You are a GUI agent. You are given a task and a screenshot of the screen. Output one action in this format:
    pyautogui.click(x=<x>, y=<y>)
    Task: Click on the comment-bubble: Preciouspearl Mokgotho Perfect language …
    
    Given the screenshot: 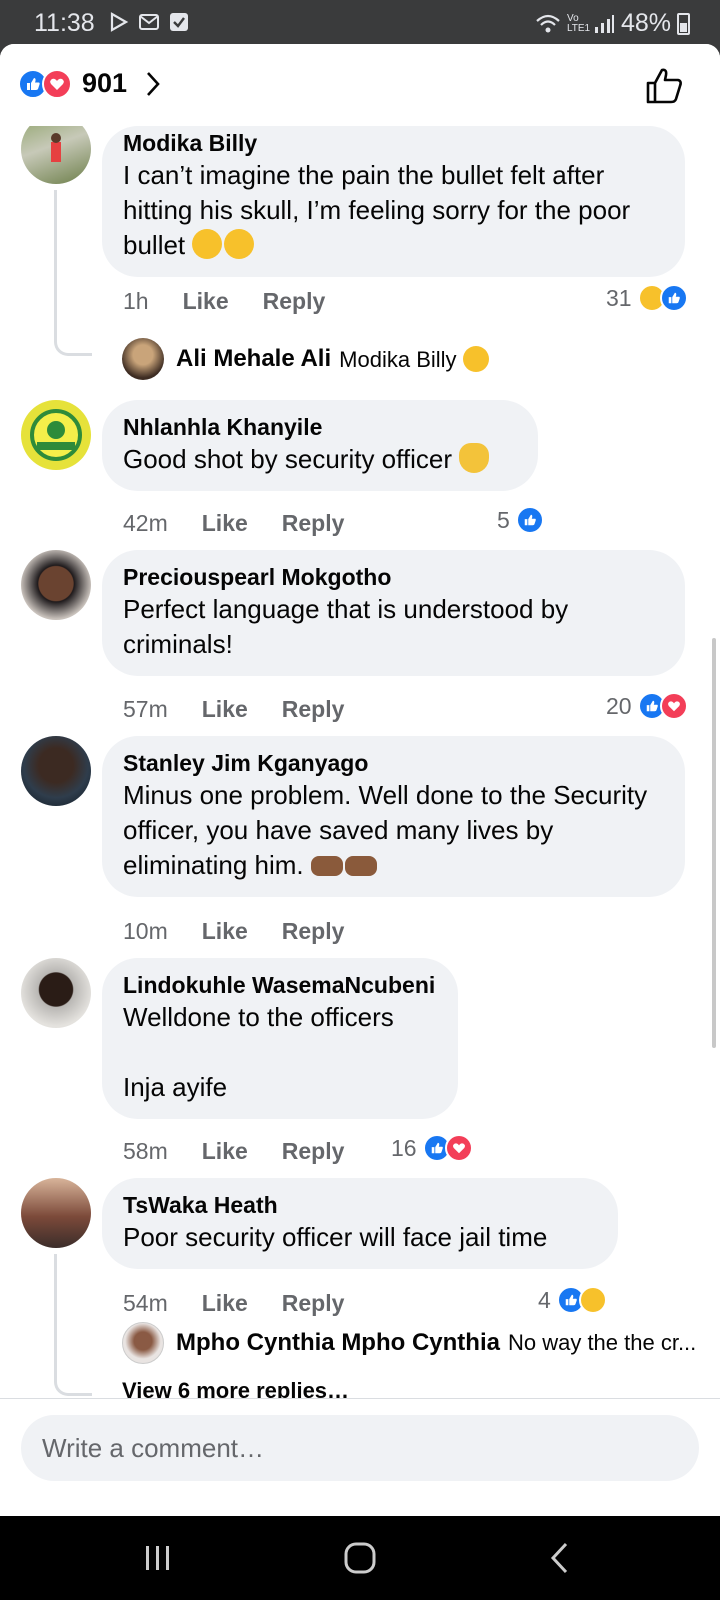 What is the action you would take?
    pyautogui.click(x=393, y=613)
    